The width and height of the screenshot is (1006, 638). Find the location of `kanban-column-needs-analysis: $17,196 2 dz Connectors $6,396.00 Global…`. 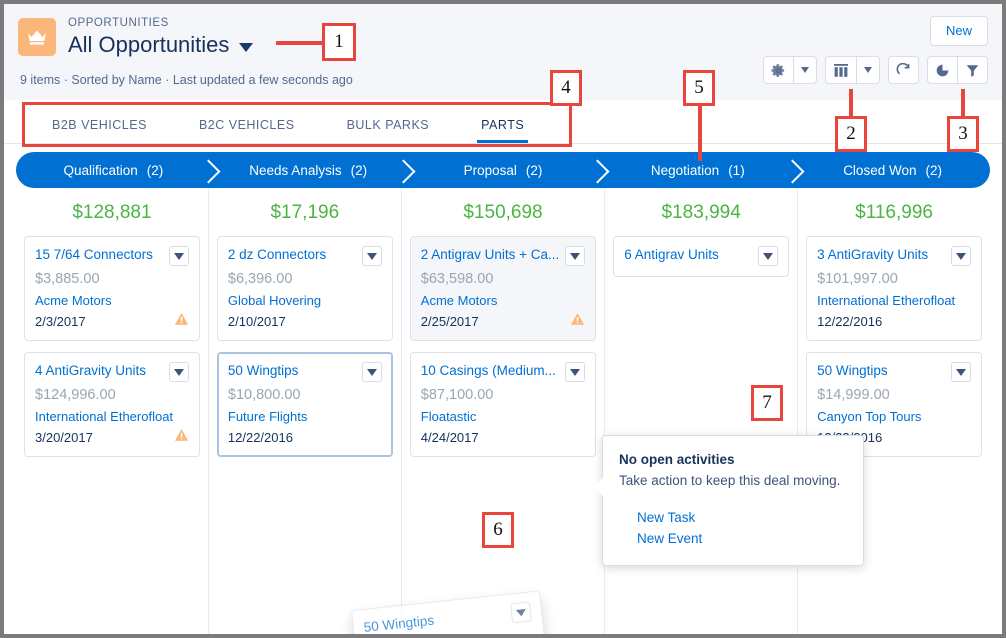

kanban-column-needs-analysis: $17,196 2 dz Connectors $6,396.00 Global… is located at coordinates (305, 411).